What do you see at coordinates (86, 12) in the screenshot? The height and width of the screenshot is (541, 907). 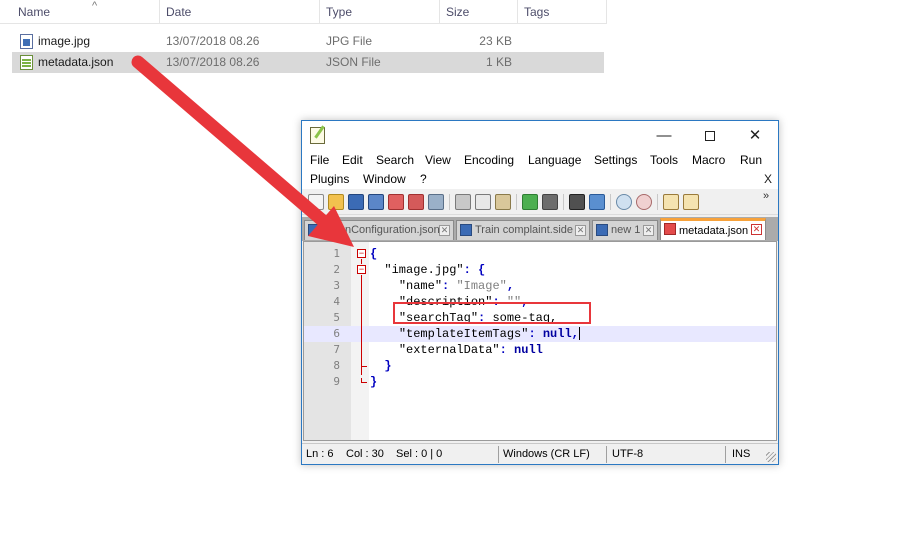 I see `column-header-name: Name ^` at bounding box center [86, 12].